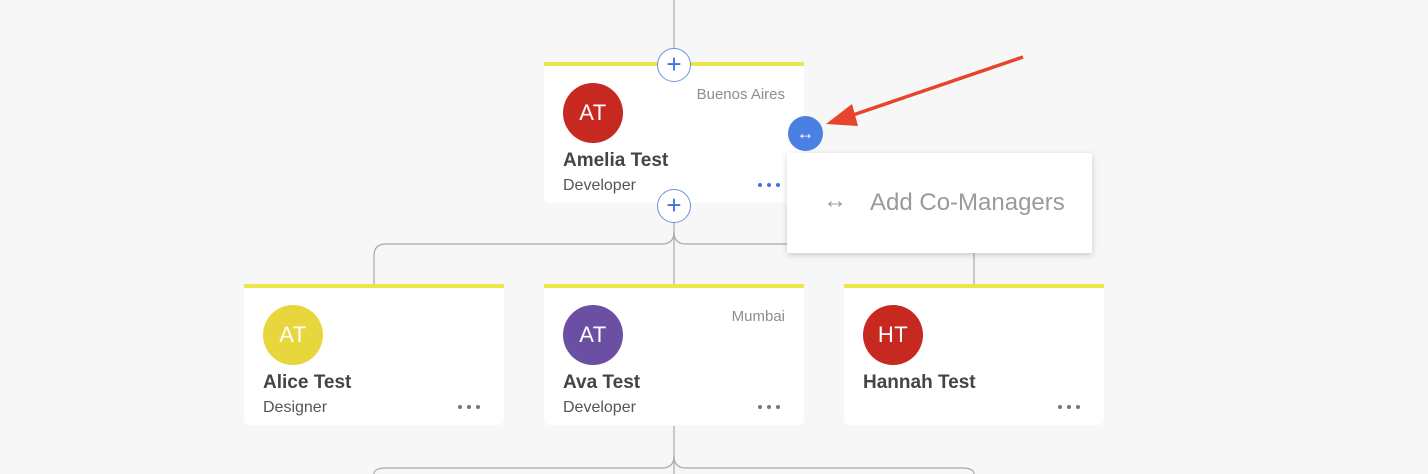  Describe the element at coordinates (602, 382) in the screenshot. I see `person-name: Ava Test` at that location.